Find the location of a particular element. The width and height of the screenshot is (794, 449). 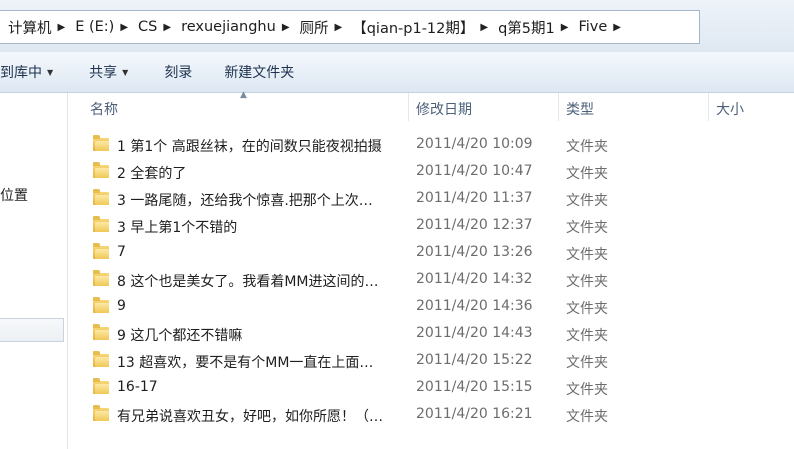

burn-label: 刻录 is located at coordinates (178, 73).